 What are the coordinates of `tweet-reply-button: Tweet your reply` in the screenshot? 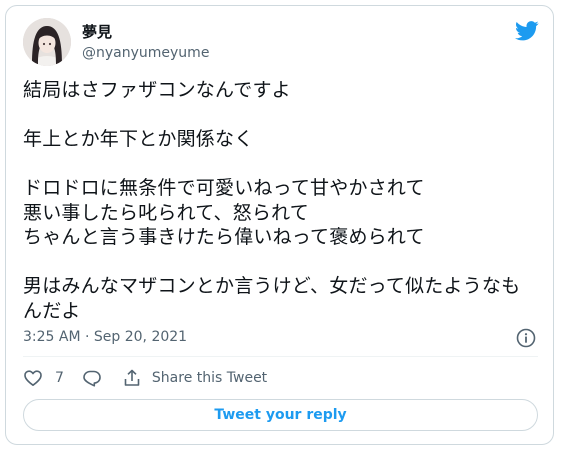 It's located at (280, 415).